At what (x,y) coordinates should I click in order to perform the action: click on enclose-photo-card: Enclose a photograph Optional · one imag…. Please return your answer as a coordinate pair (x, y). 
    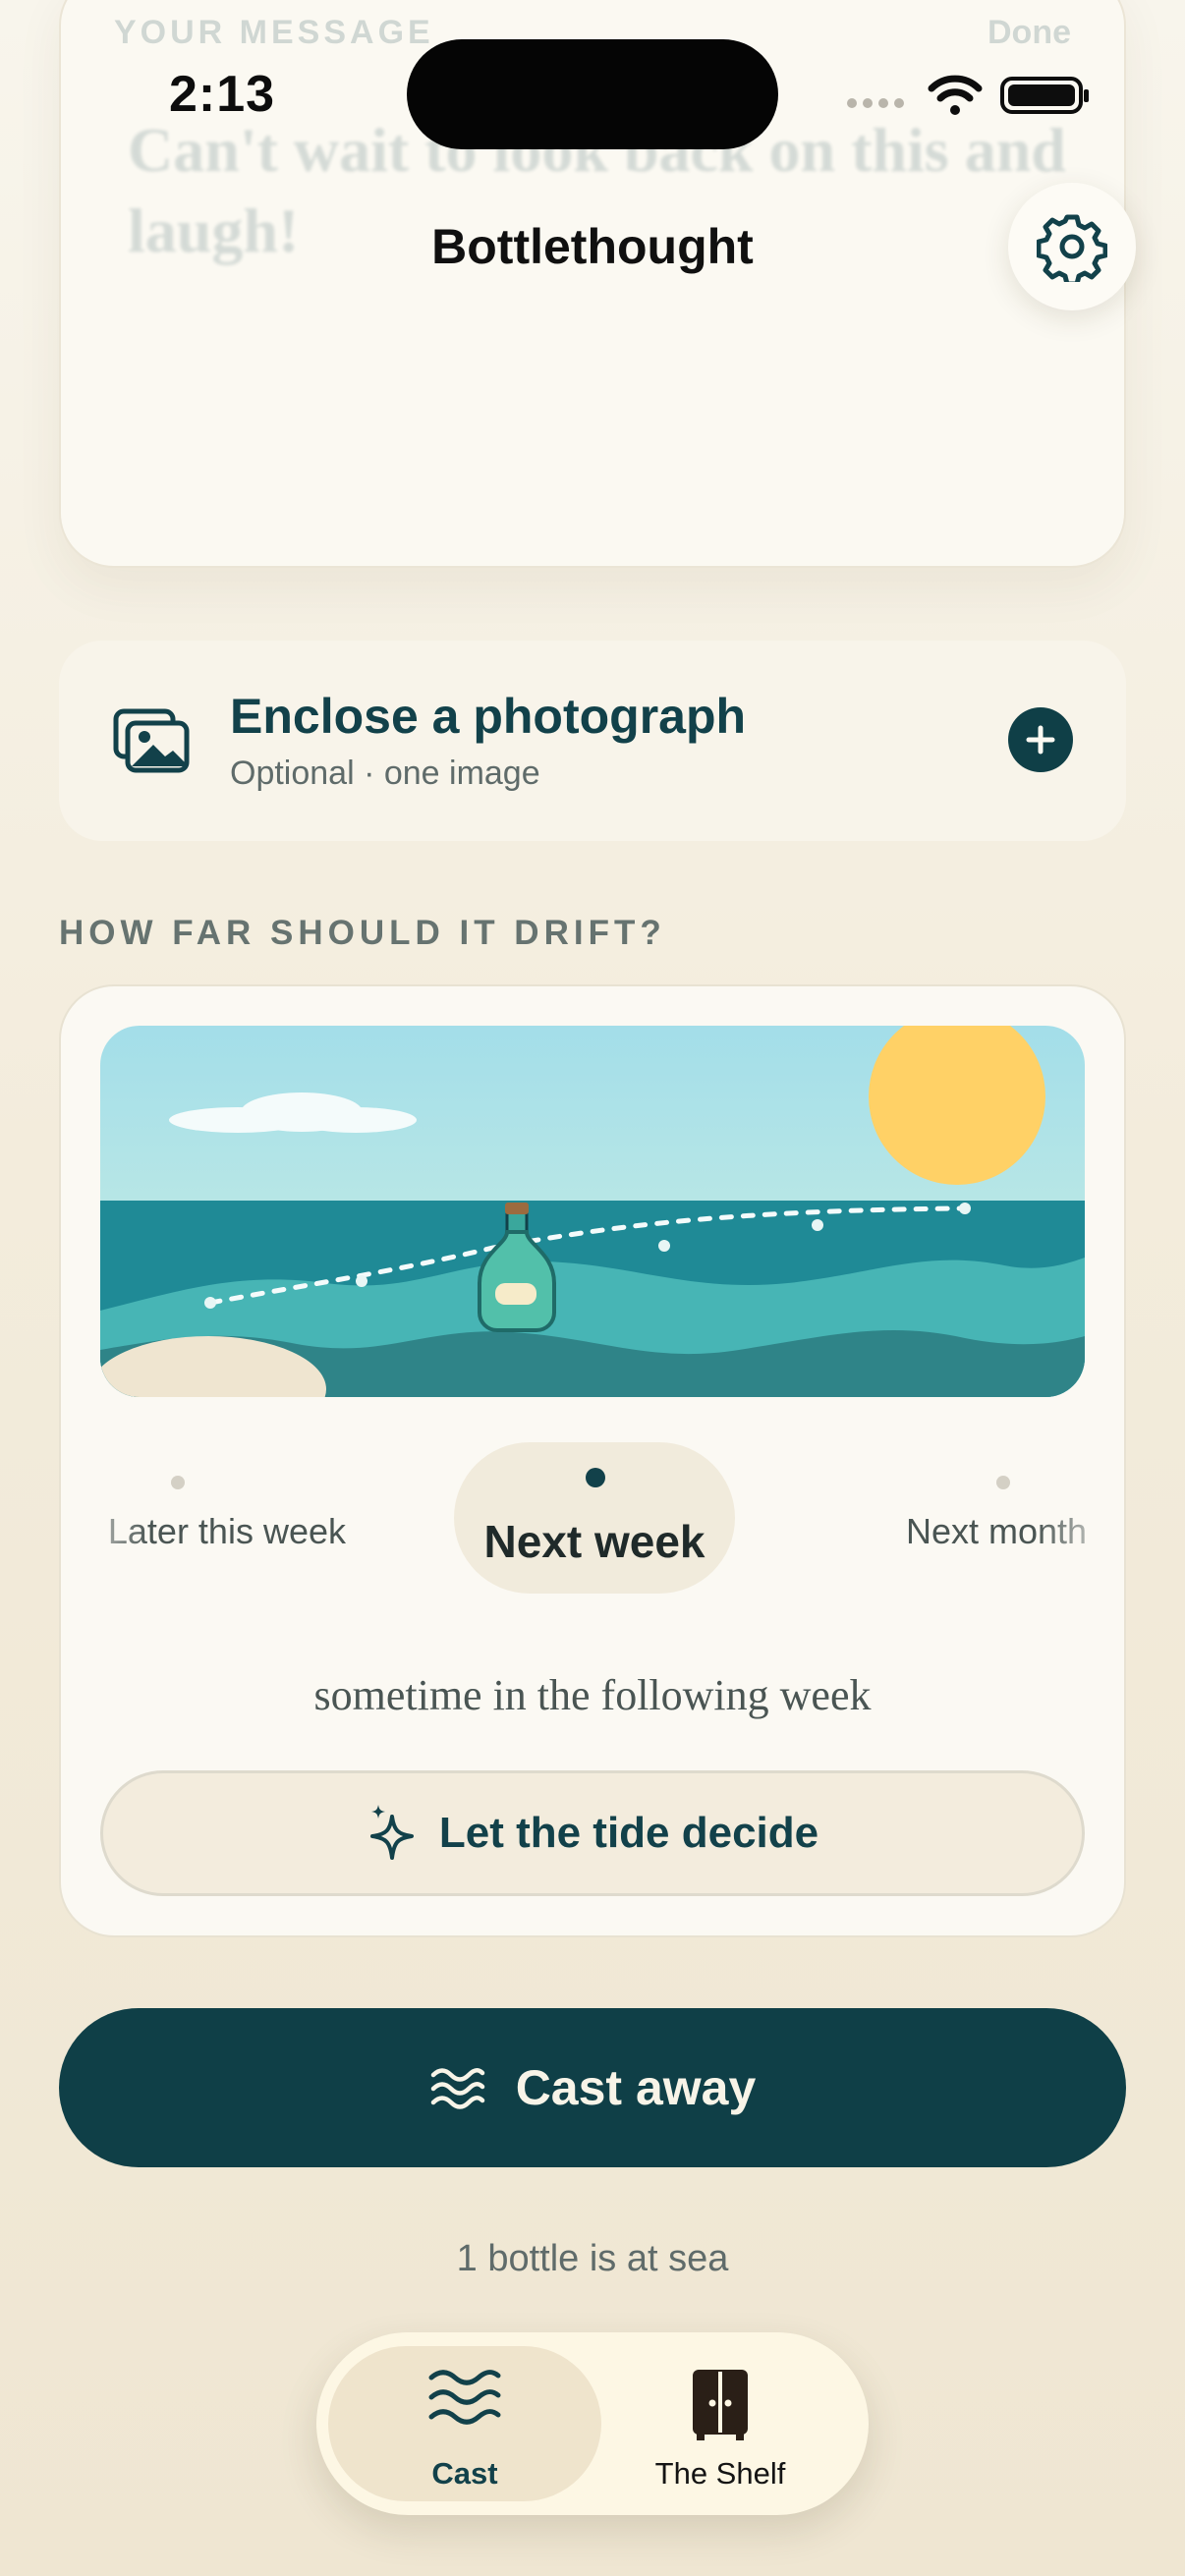
    Looking at the image, I should click on (592, 741).